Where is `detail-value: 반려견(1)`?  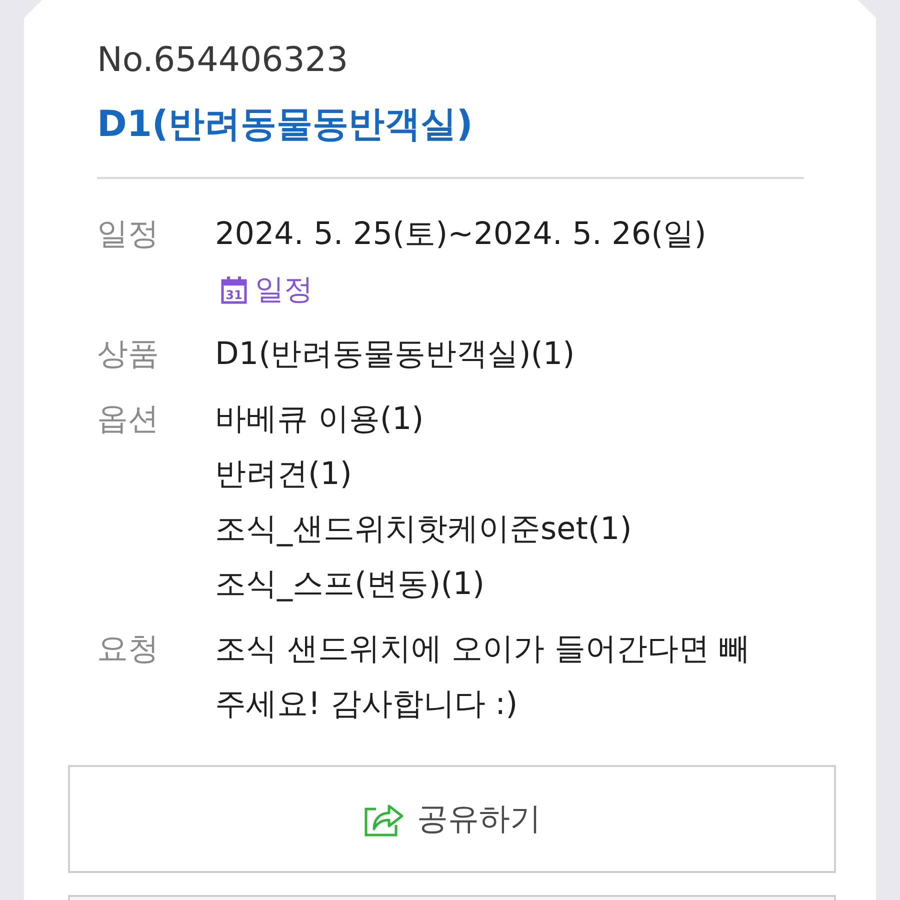 detail-value: 반려견(1) is located at coordinates (283, 474).